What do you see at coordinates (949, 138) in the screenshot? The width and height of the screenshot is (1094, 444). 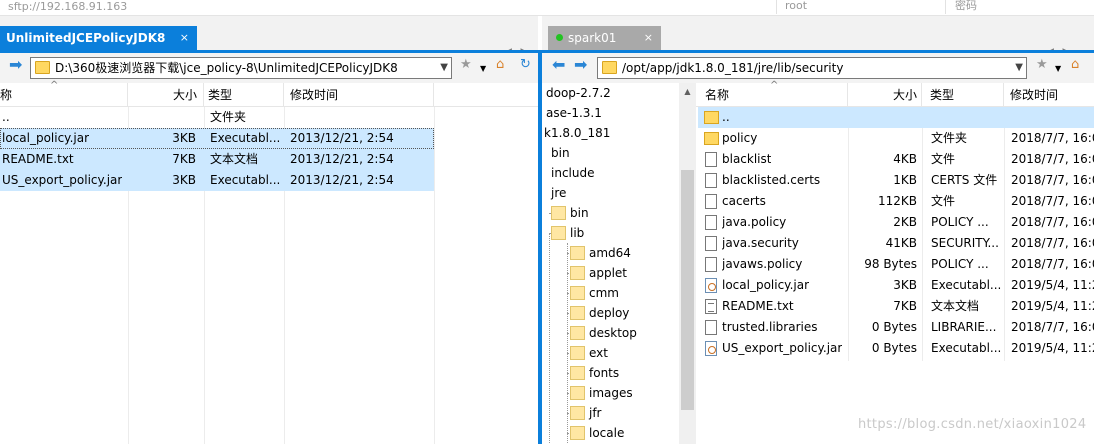 I see `file-type: 文件夹` at bounding box center [949, 138].